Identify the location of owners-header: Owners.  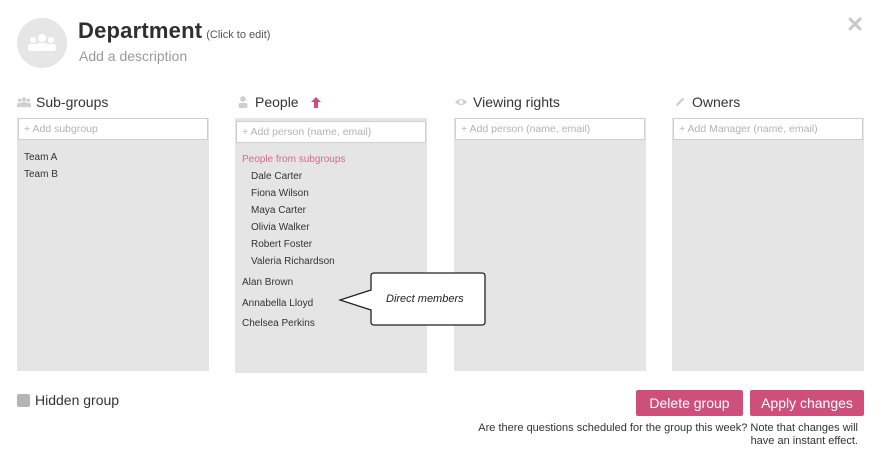
(706, 102).